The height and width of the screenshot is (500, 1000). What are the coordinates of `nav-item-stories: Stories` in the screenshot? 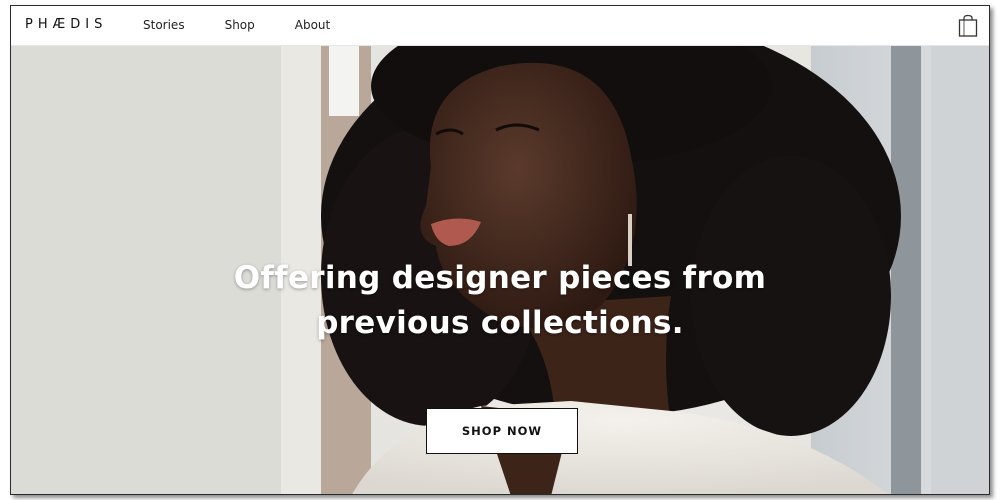 It's located at (164, 25).